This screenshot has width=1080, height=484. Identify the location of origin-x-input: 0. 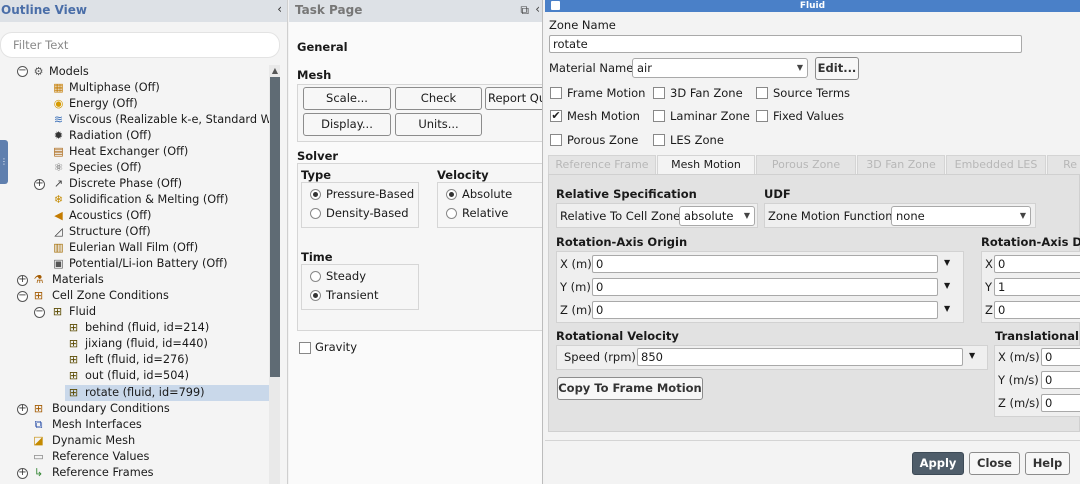
(765, 264).